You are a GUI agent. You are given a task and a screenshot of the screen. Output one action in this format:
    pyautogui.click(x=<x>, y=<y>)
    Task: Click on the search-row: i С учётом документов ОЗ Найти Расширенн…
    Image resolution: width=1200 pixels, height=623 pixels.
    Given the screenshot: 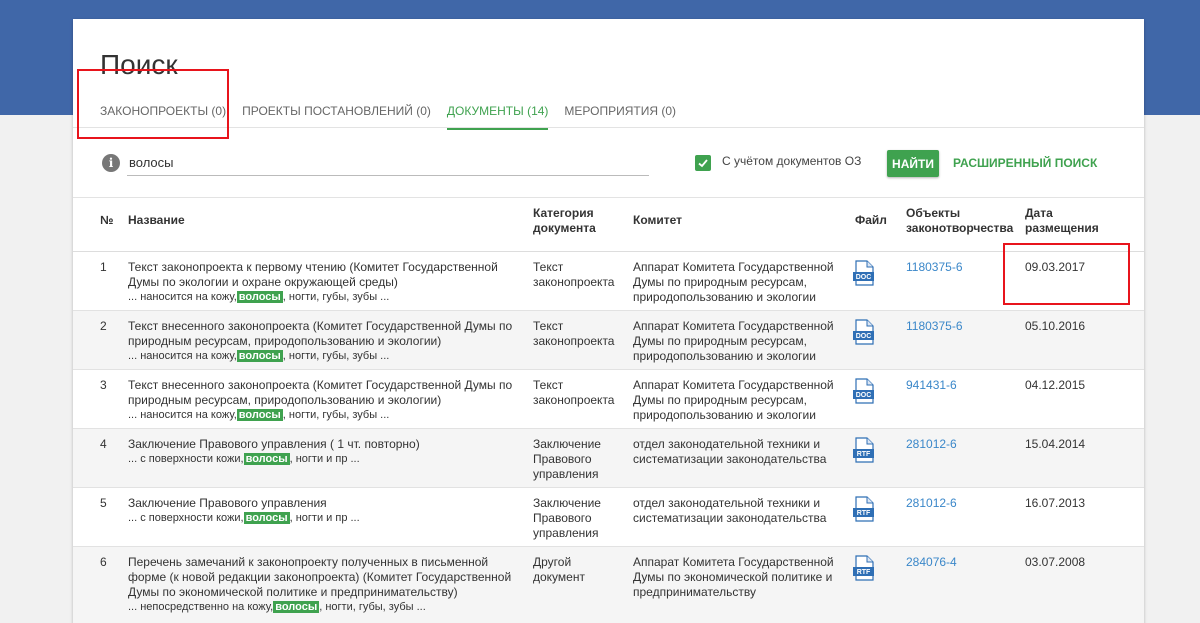 What is the action you would take?
    pyautogui.click(x=608, y=172)
    